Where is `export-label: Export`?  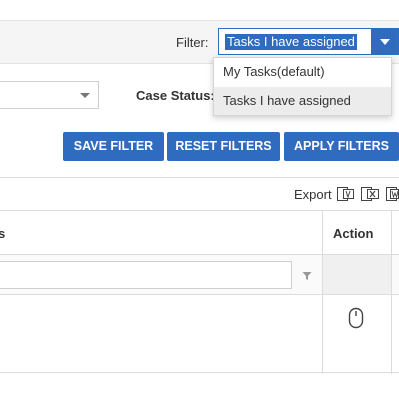 export-label: Export is located at coordinates (313, 194).